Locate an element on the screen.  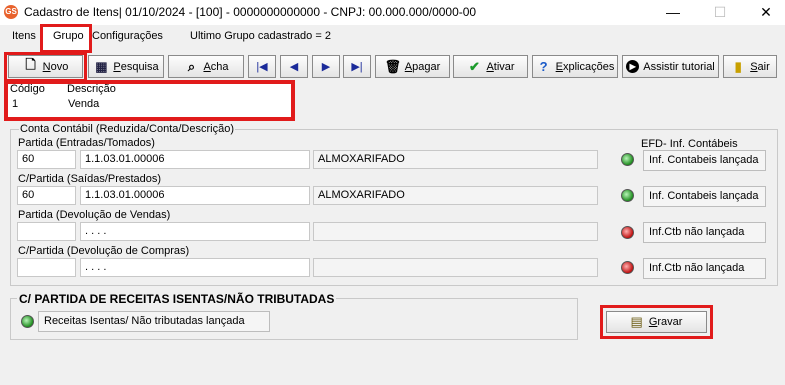
descricao-label: Descrição is located at coordinates (91, 89).